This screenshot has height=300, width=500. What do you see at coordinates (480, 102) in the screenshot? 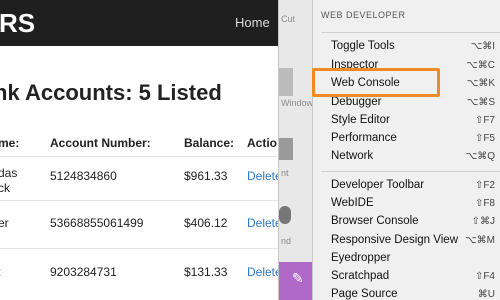
I see `menu-item-shortcut: ⌥⌘S` at bounding box center [480, 102].